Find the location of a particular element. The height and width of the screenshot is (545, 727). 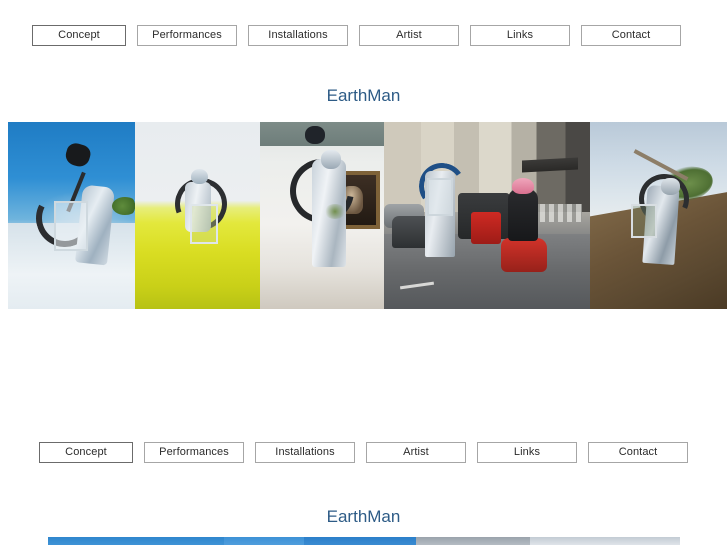

gallery-image-field is located at coordinates (197, 215).